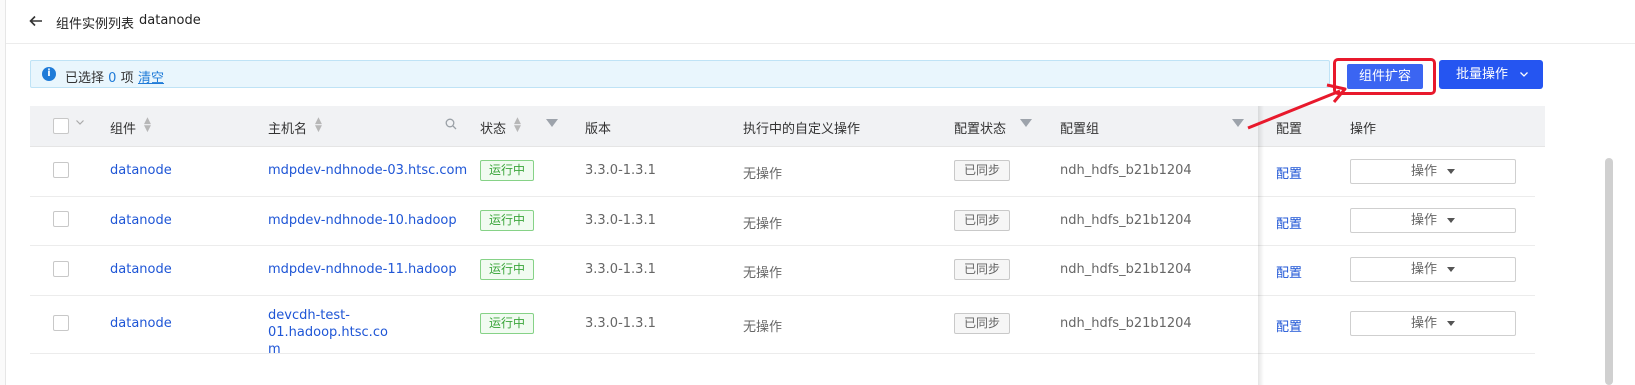 Image resolution: width=1635 pixels, height=385 pixels. What do you see at coordinates (123, 129) in the screenshot?
I see `column-component: 组件` at bounding box center [123, 129].